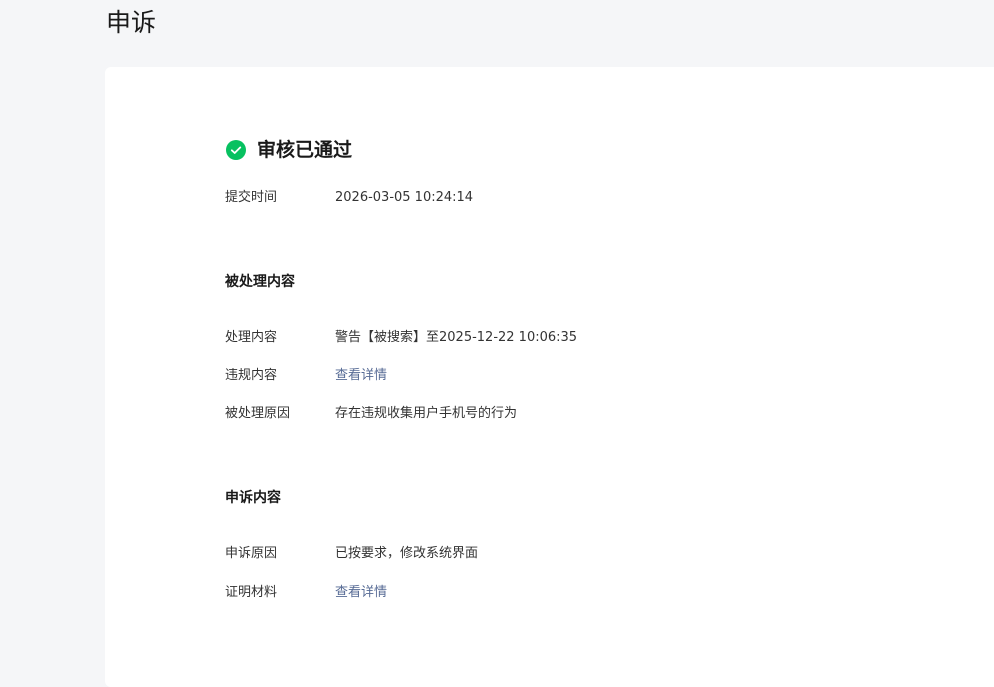  I want to click on status-text: 审核已通过, so click(305, 150).